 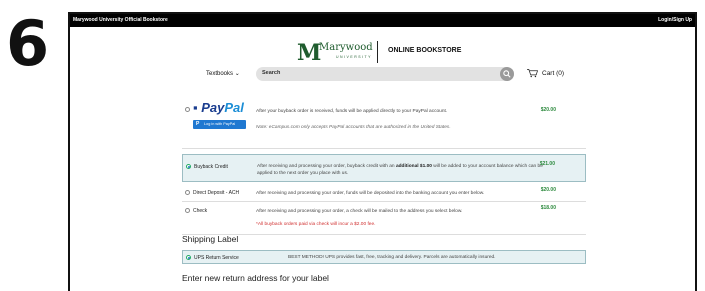 I want to click on search-placeholder: Search, so click(x=271, y=73).